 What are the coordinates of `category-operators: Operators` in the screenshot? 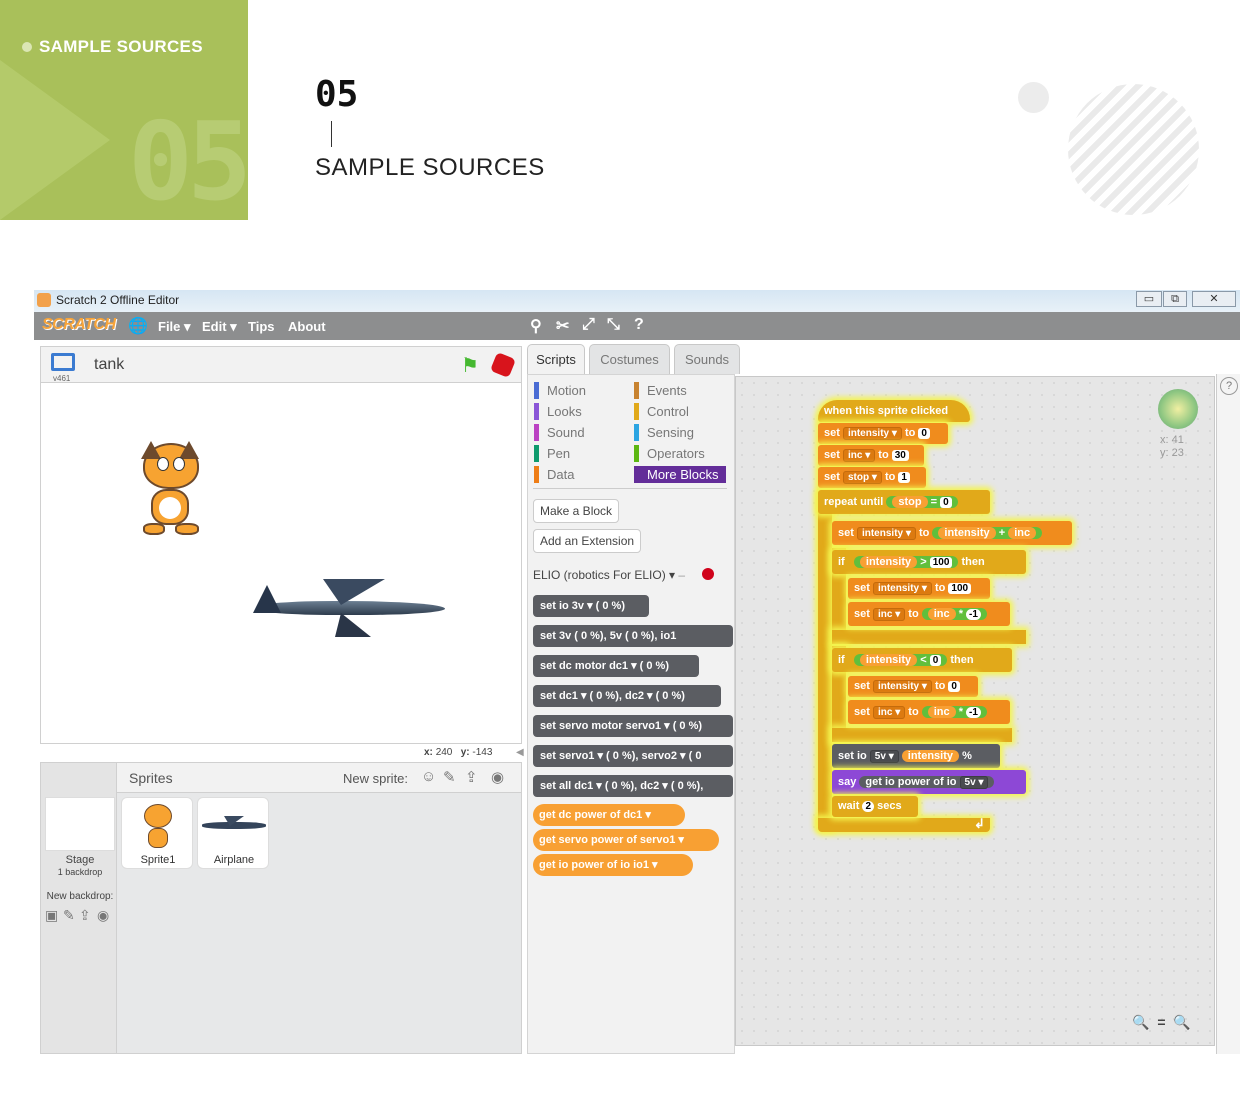 It's located at (680, 453).